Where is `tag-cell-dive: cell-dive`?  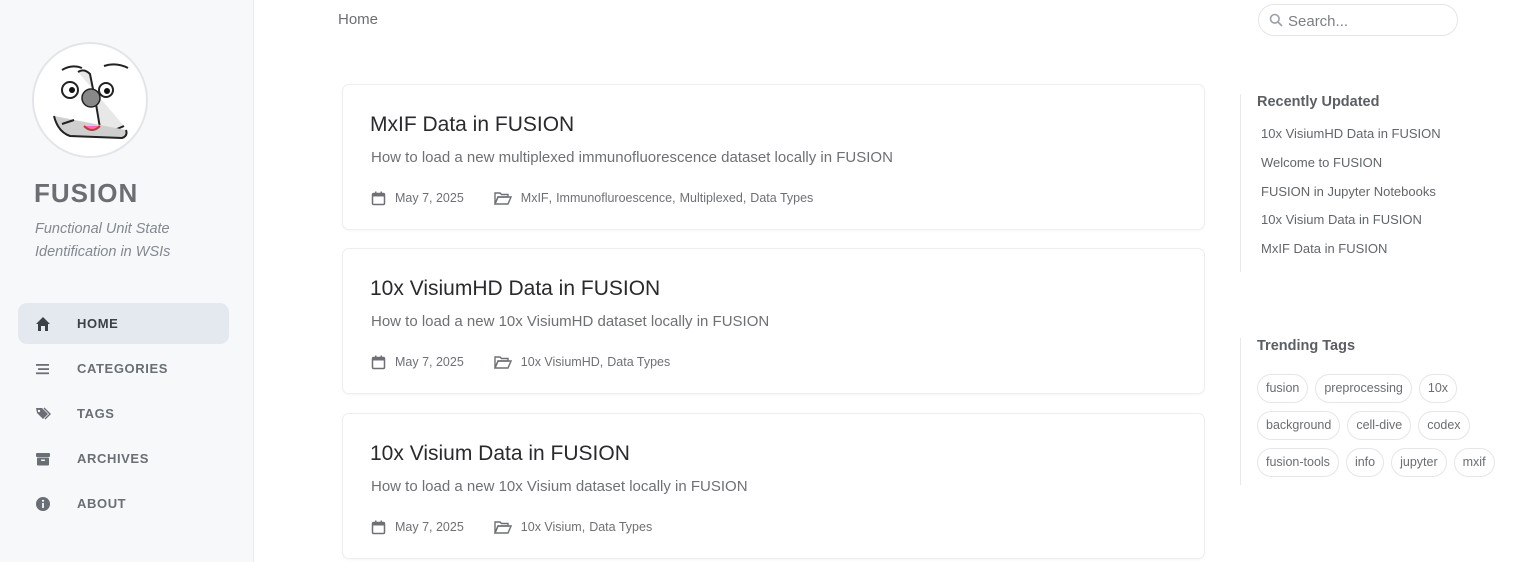 tag-cell-dive: cell-dive is located at coordinates (1379, 425).